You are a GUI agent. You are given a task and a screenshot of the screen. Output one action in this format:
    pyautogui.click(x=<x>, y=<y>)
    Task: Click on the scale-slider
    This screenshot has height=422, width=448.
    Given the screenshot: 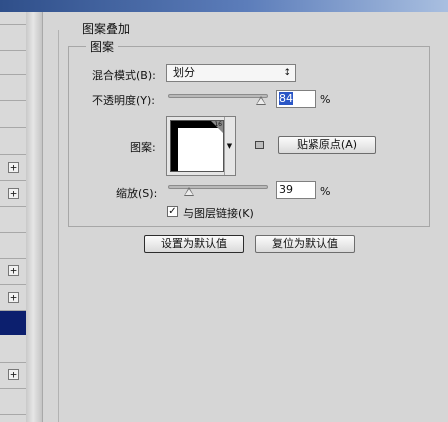 What is the action you would take?
    pyautogui.click(x=218, y=187)
    